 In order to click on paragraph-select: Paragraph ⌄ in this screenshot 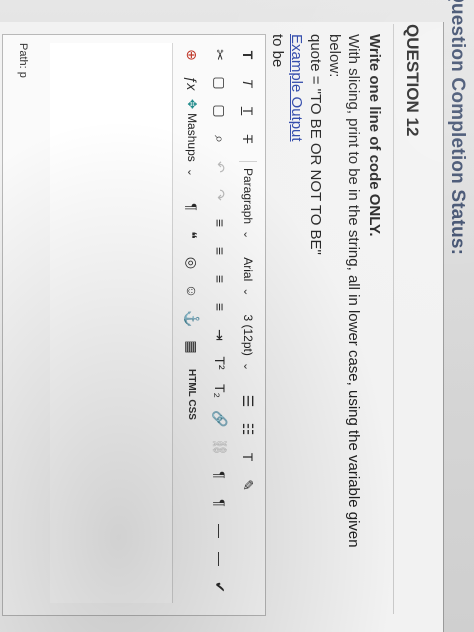, I will do `click(248, 203)`.